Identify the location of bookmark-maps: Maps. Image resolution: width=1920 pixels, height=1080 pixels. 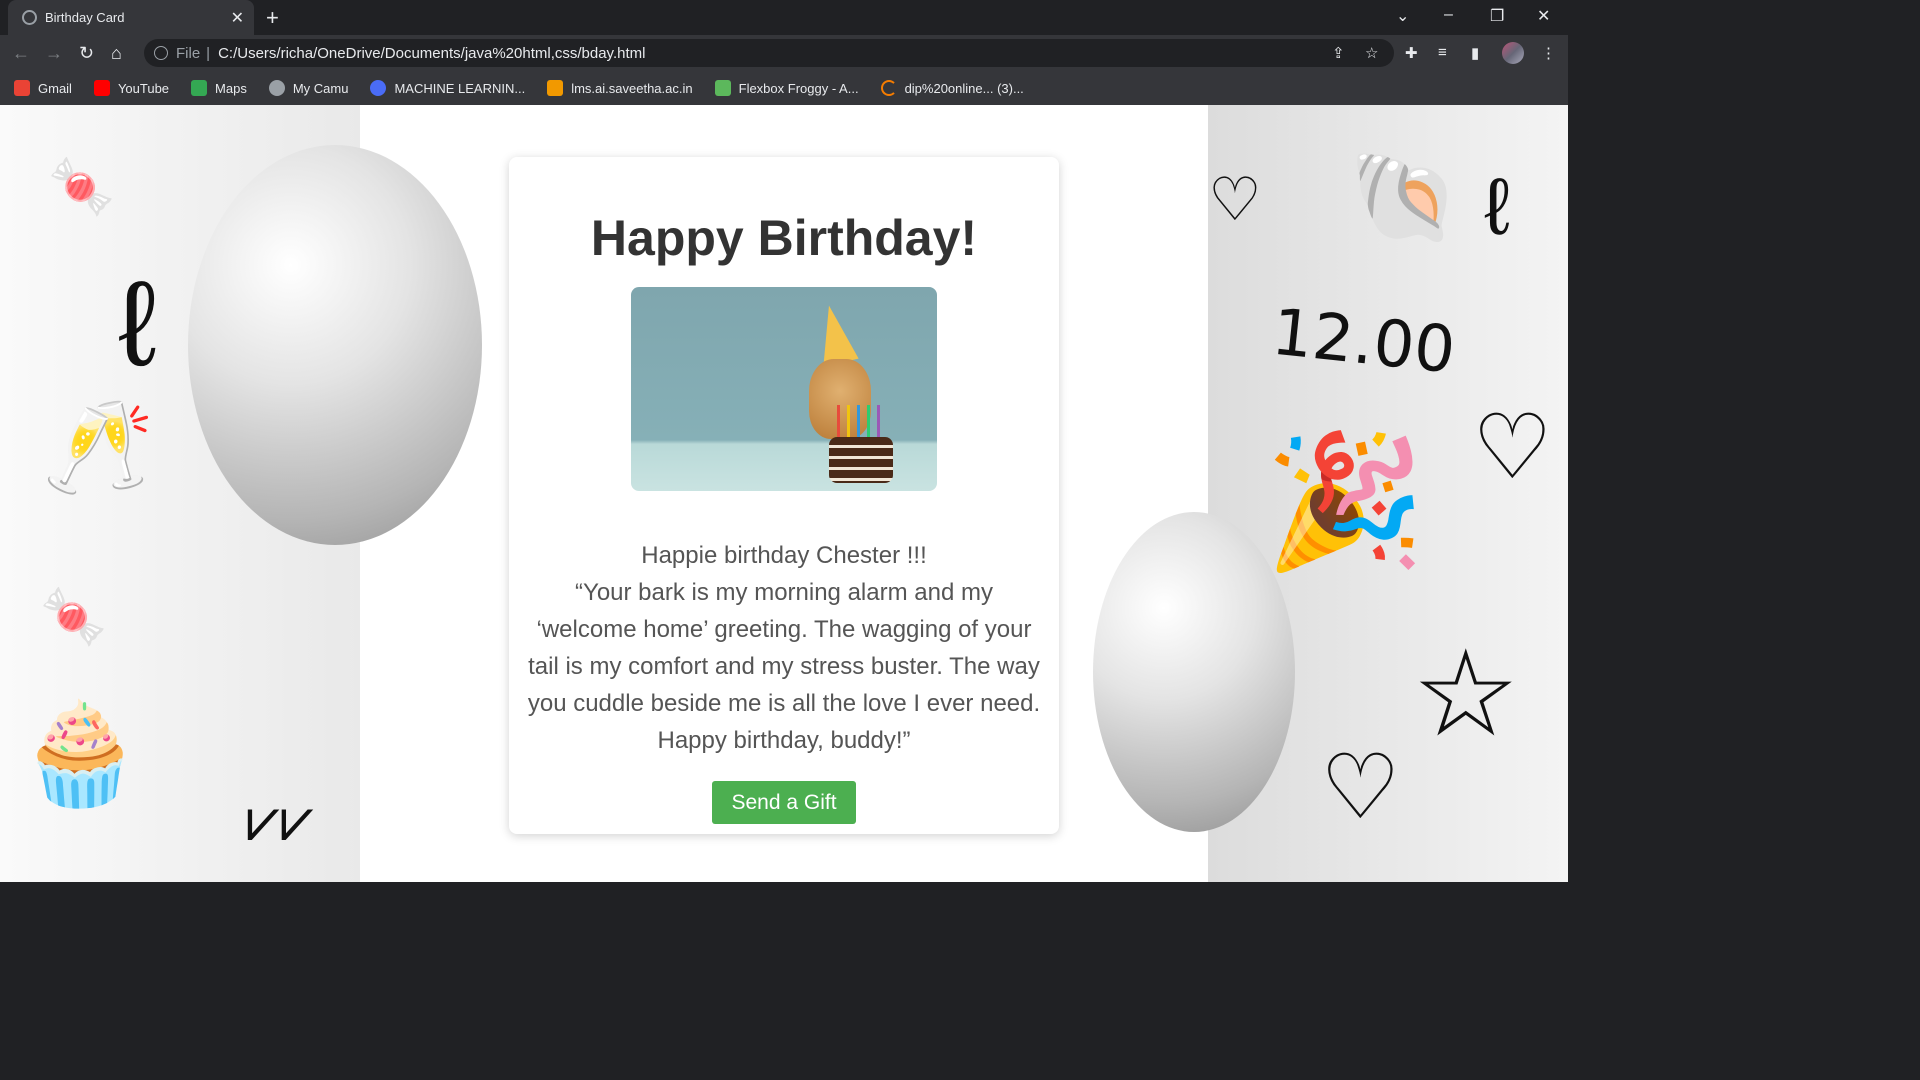
(219, 88).